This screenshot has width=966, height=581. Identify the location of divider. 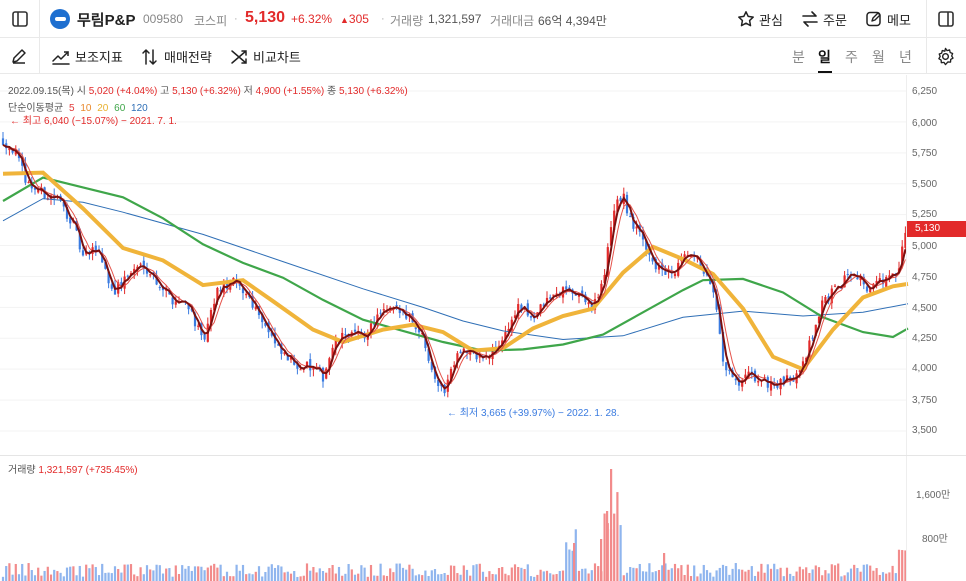
(39, 19).